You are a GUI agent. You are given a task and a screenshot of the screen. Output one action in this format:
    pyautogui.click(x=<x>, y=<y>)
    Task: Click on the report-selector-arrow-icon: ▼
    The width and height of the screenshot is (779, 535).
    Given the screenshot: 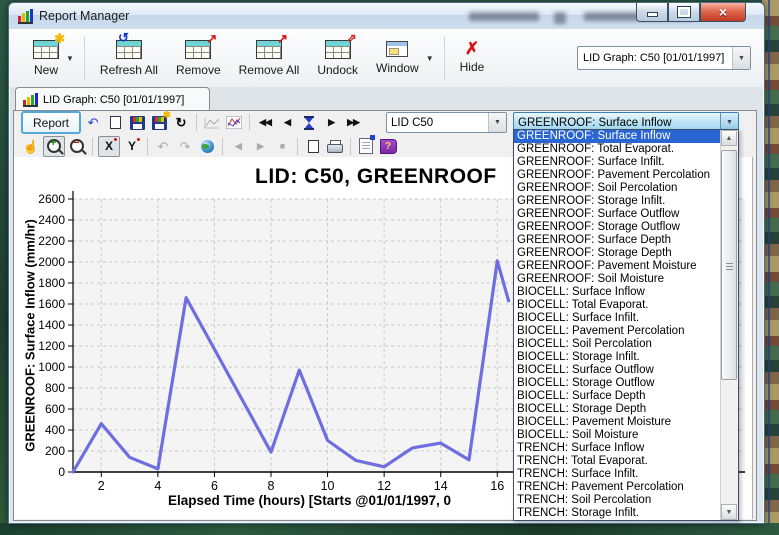 What is the action you would take?
    pyautogui.click(x=741, y=58)
    